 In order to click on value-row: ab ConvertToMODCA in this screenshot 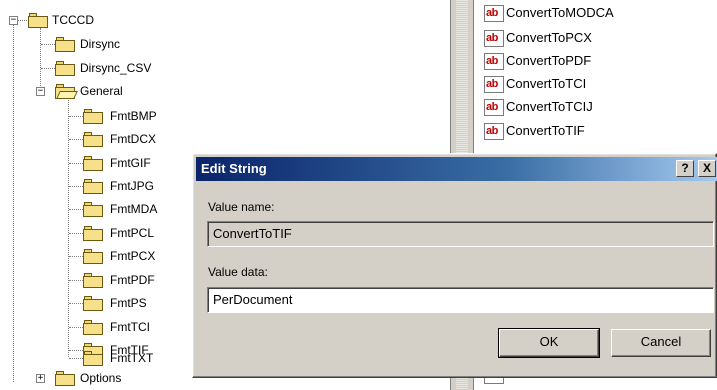, I will do `click(549, 13)`.